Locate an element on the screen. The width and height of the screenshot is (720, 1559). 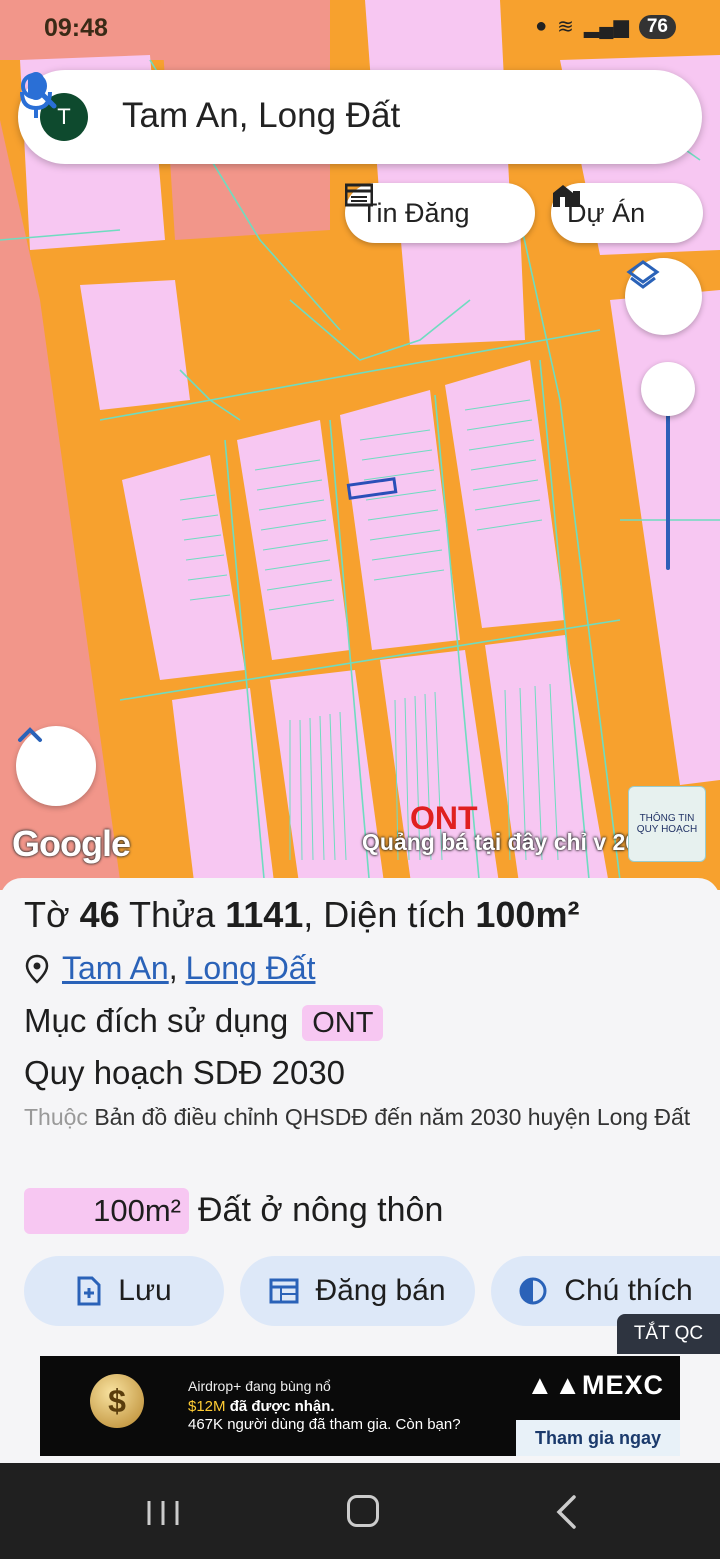
projects-chip: Dự Án is located at coordinates (627, 213).